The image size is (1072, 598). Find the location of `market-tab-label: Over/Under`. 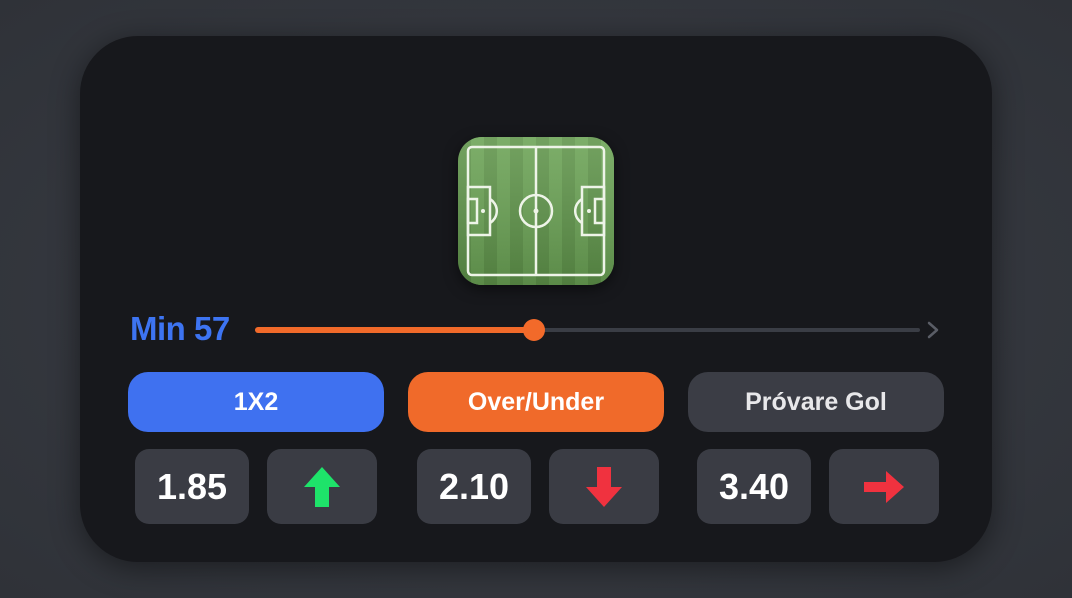

market-tab-label: Over/Under is located at coordinates (536, 401).